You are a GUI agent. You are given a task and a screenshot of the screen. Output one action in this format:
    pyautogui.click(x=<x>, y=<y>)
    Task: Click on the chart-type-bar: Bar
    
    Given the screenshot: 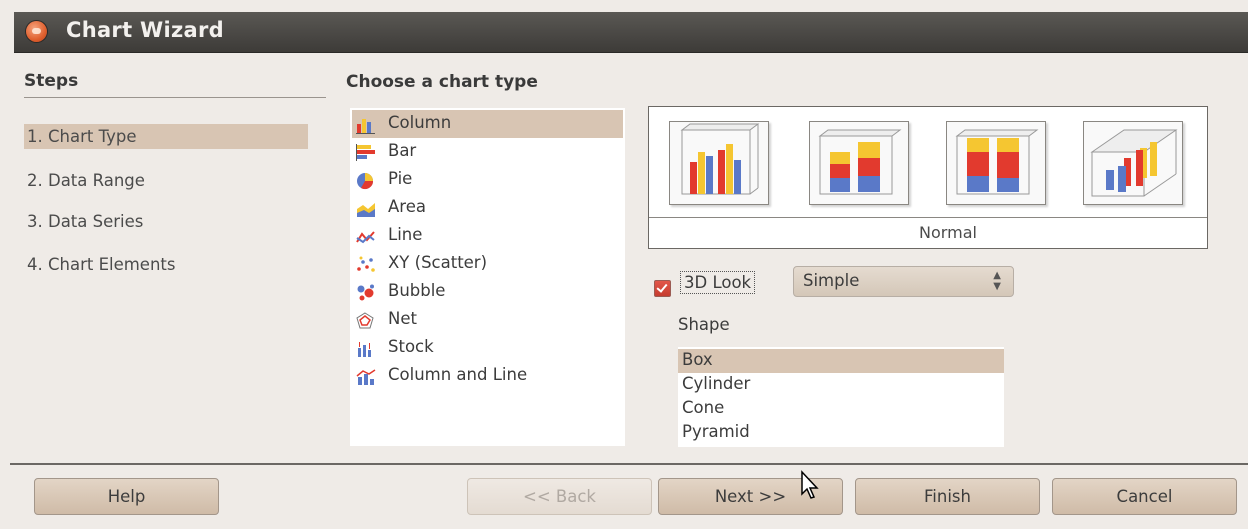 What is the action you would take?
    pyautogui.click(x=487, y=152)
    